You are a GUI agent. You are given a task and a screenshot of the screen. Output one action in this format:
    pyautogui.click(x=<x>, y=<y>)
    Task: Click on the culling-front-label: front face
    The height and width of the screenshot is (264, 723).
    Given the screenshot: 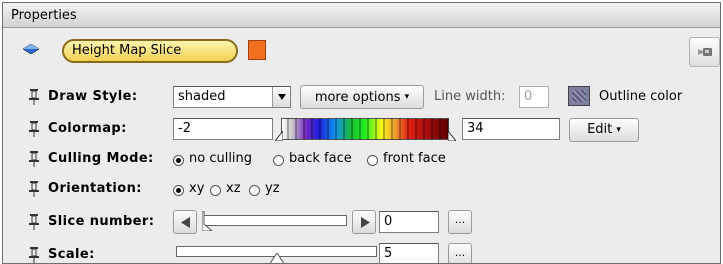 What is the action you would take?
    pyautogui.click(x=414, y=158)
    